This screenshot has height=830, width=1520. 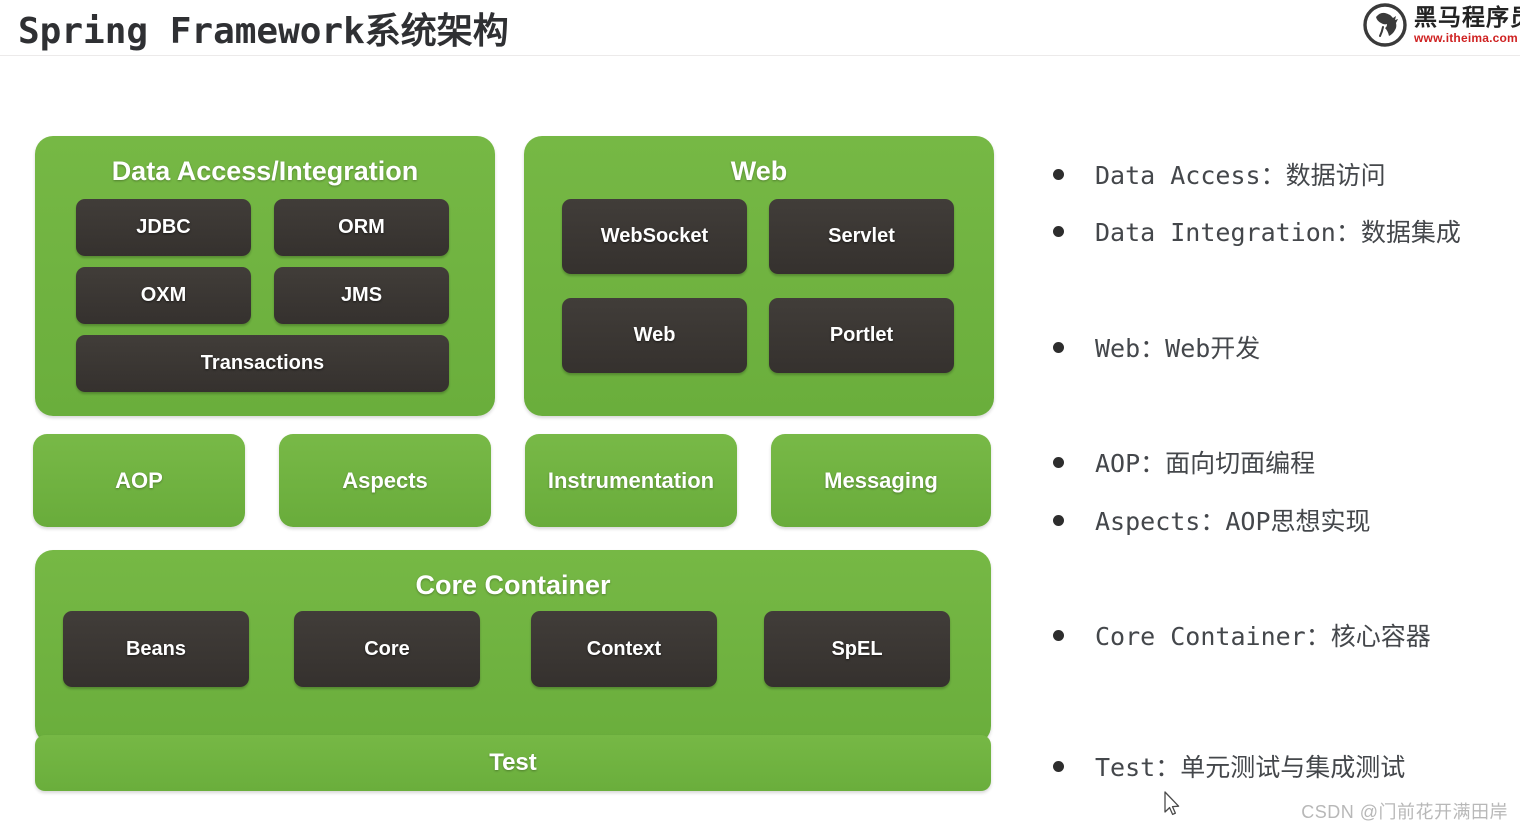 I want to click on module-web: Web, so click(x=654, y=335).